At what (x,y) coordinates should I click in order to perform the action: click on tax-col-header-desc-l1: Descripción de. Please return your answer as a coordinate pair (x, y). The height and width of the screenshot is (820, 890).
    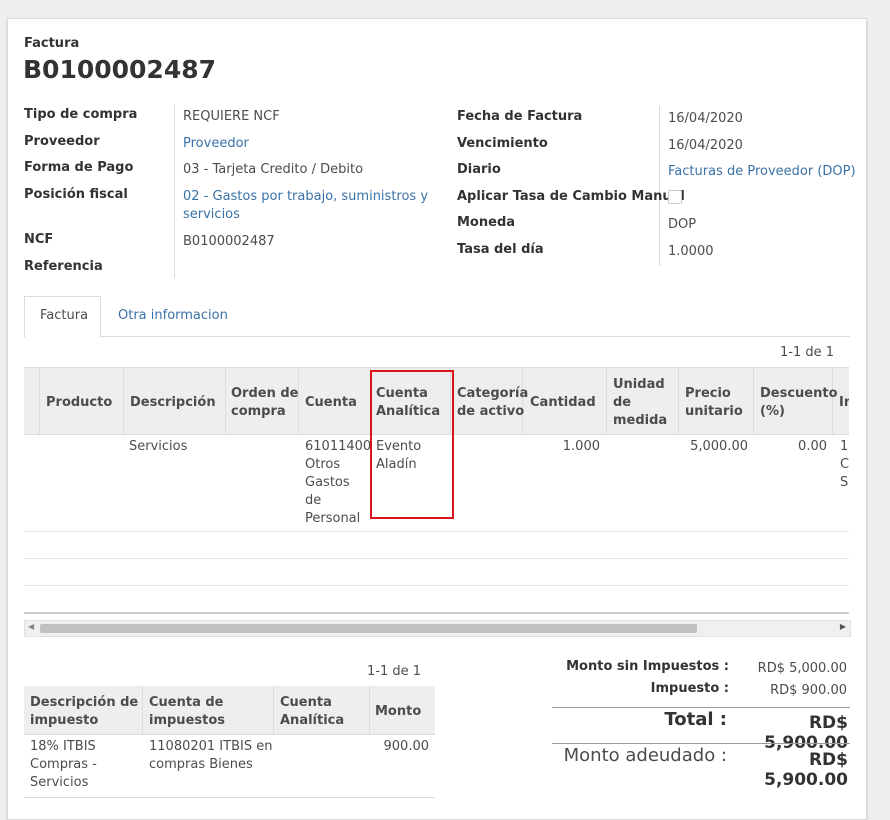
    Looking at the image, I should click on (84, 703).